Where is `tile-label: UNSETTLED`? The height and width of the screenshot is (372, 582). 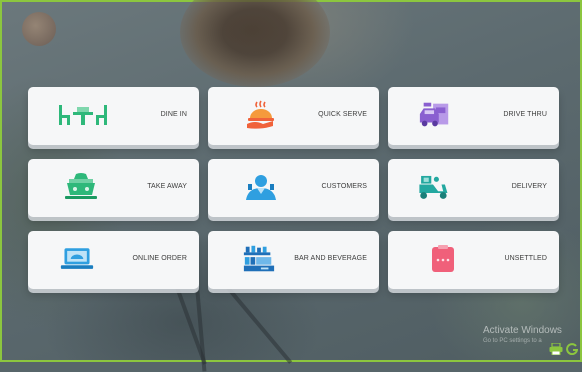 tile-label: UNSETTLED is located at coordinates (525, 258).